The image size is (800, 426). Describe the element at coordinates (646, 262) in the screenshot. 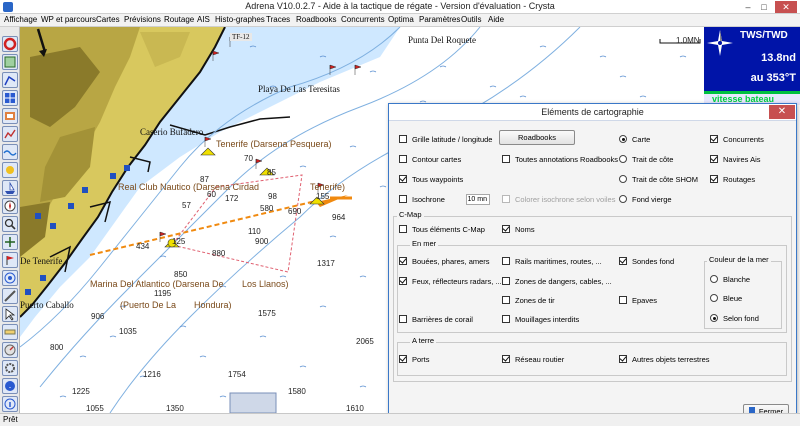

I see `check-sondes-fond: Sondes fond` at that location.